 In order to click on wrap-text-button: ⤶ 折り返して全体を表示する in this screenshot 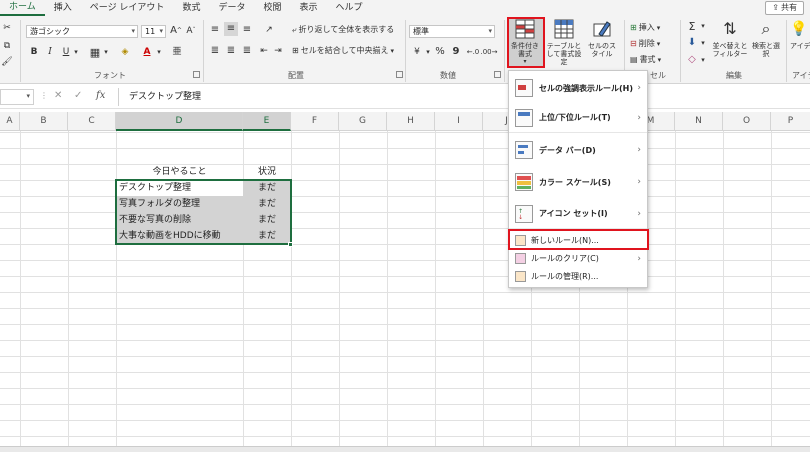, I will do `click(343, 29)`.